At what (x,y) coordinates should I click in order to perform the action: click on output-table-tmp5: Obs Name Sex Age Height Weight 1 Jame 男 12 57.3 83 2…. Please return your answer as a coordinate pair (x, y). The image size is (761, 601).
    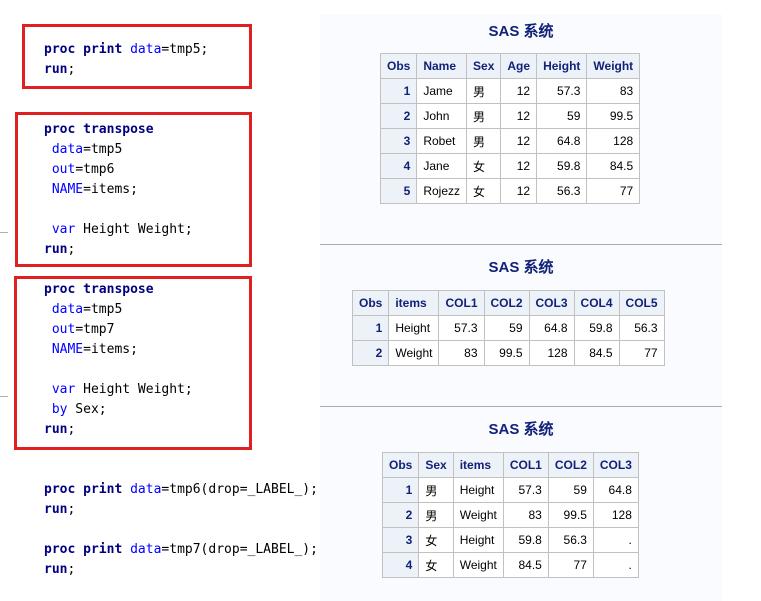
    Looking at the image, I should click on (510, 128).